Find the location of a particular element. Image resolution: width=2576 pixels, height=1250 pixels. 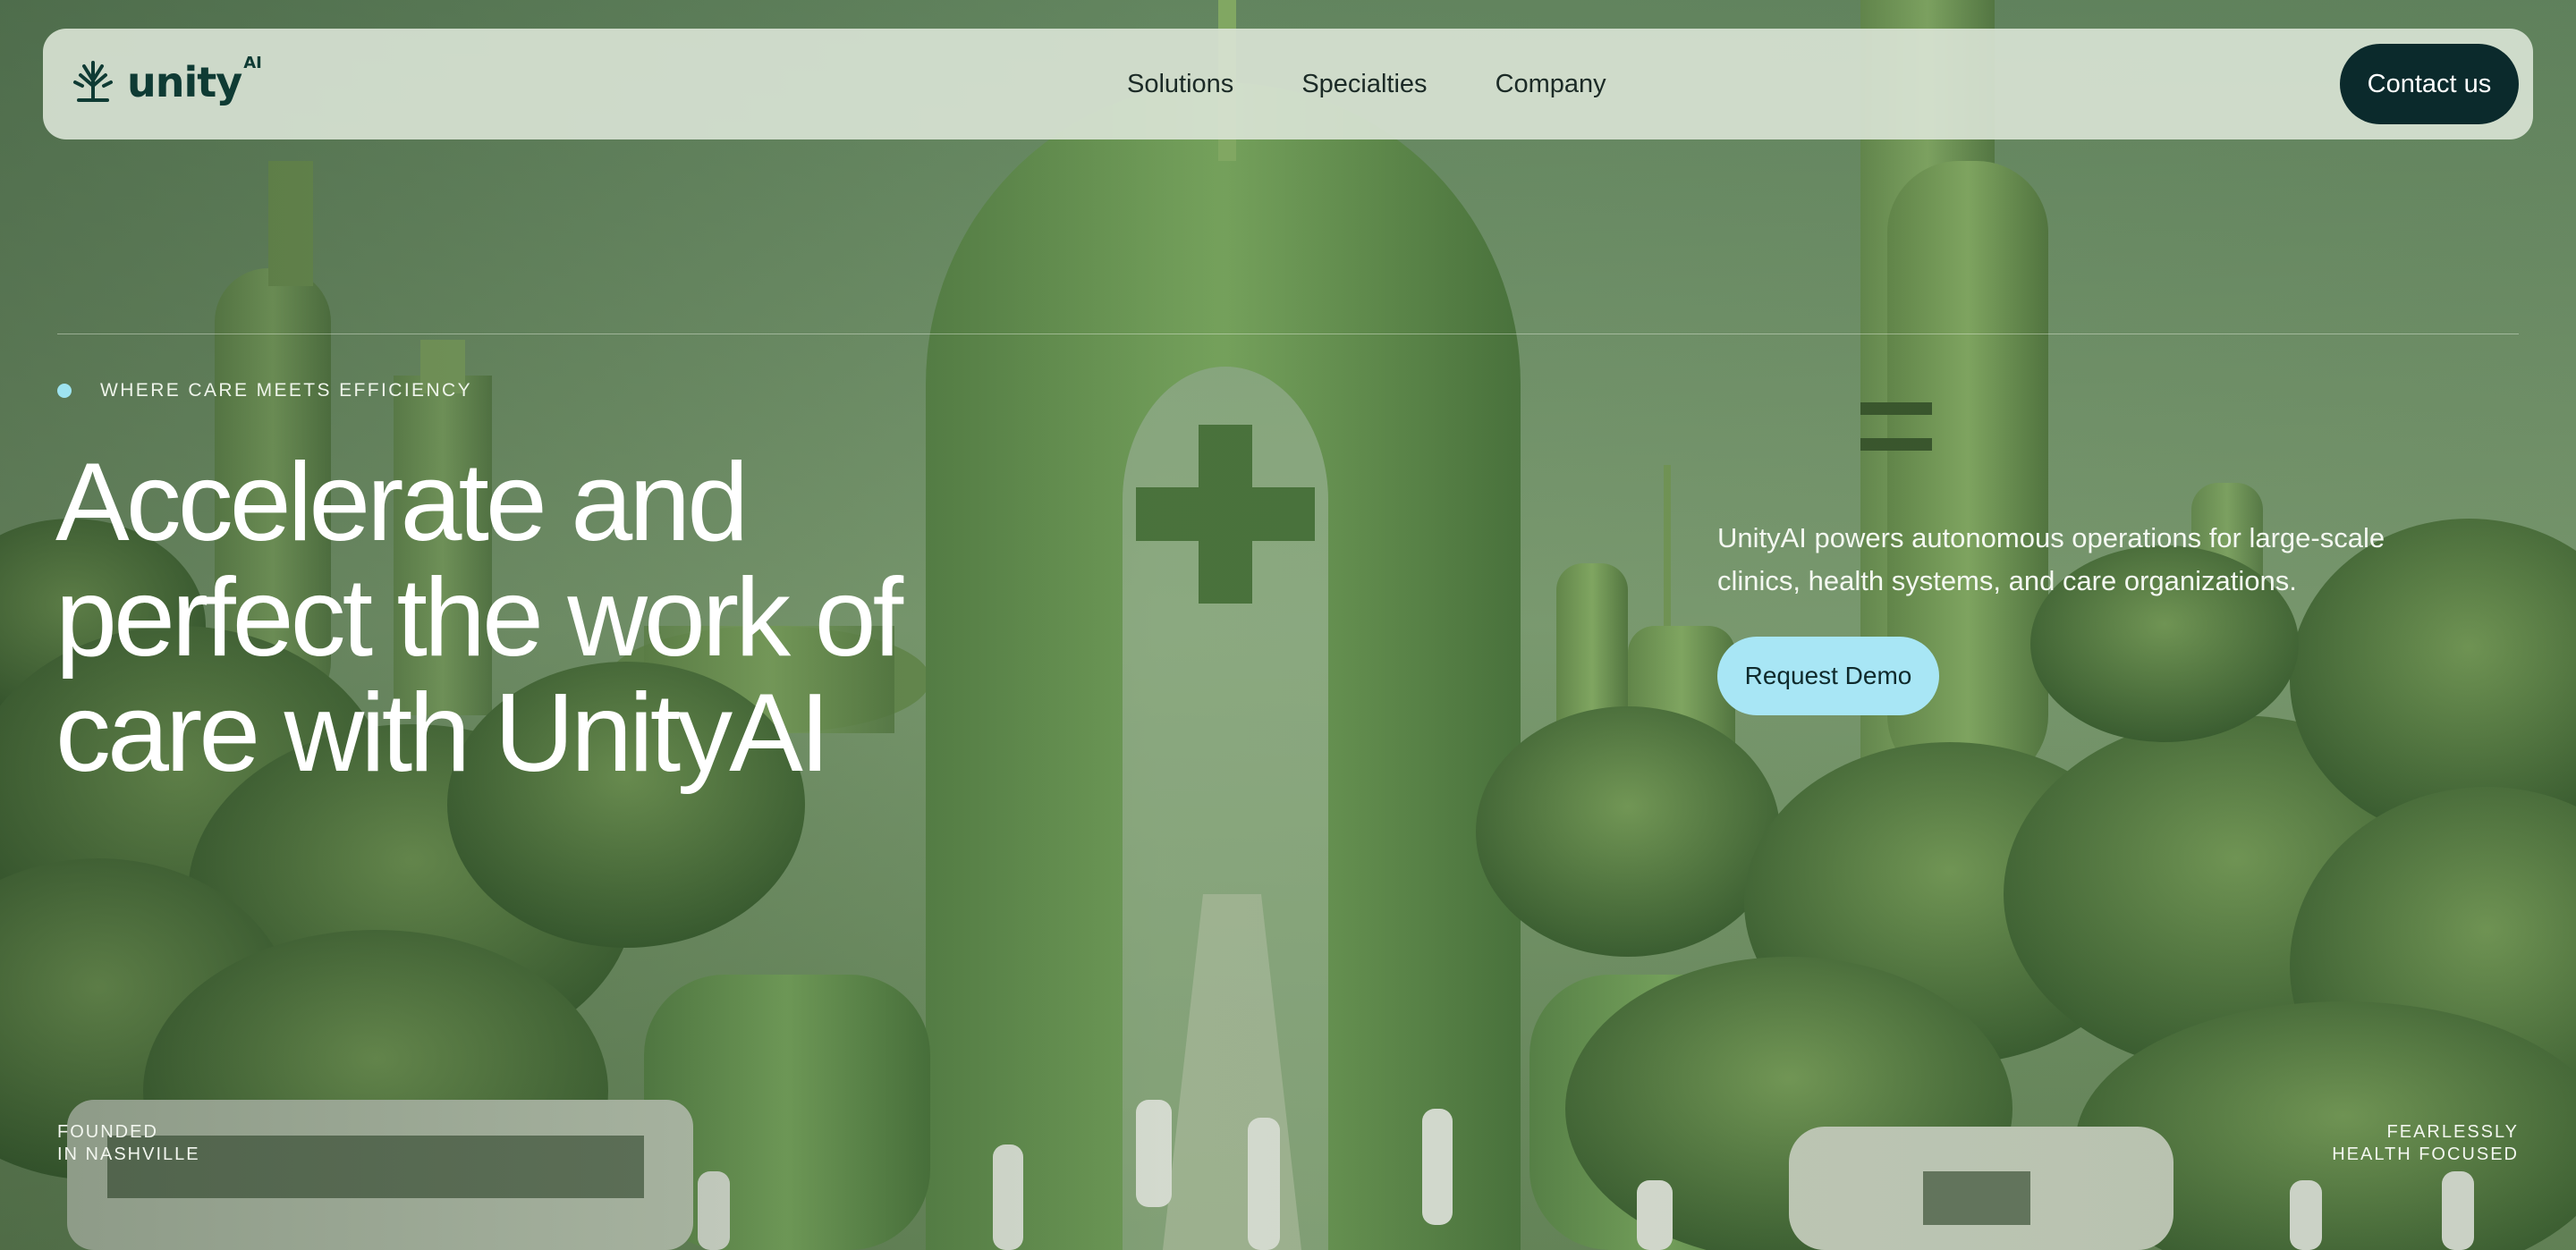

nav-specialties: Specialties is located at coordinates (1364, 84).